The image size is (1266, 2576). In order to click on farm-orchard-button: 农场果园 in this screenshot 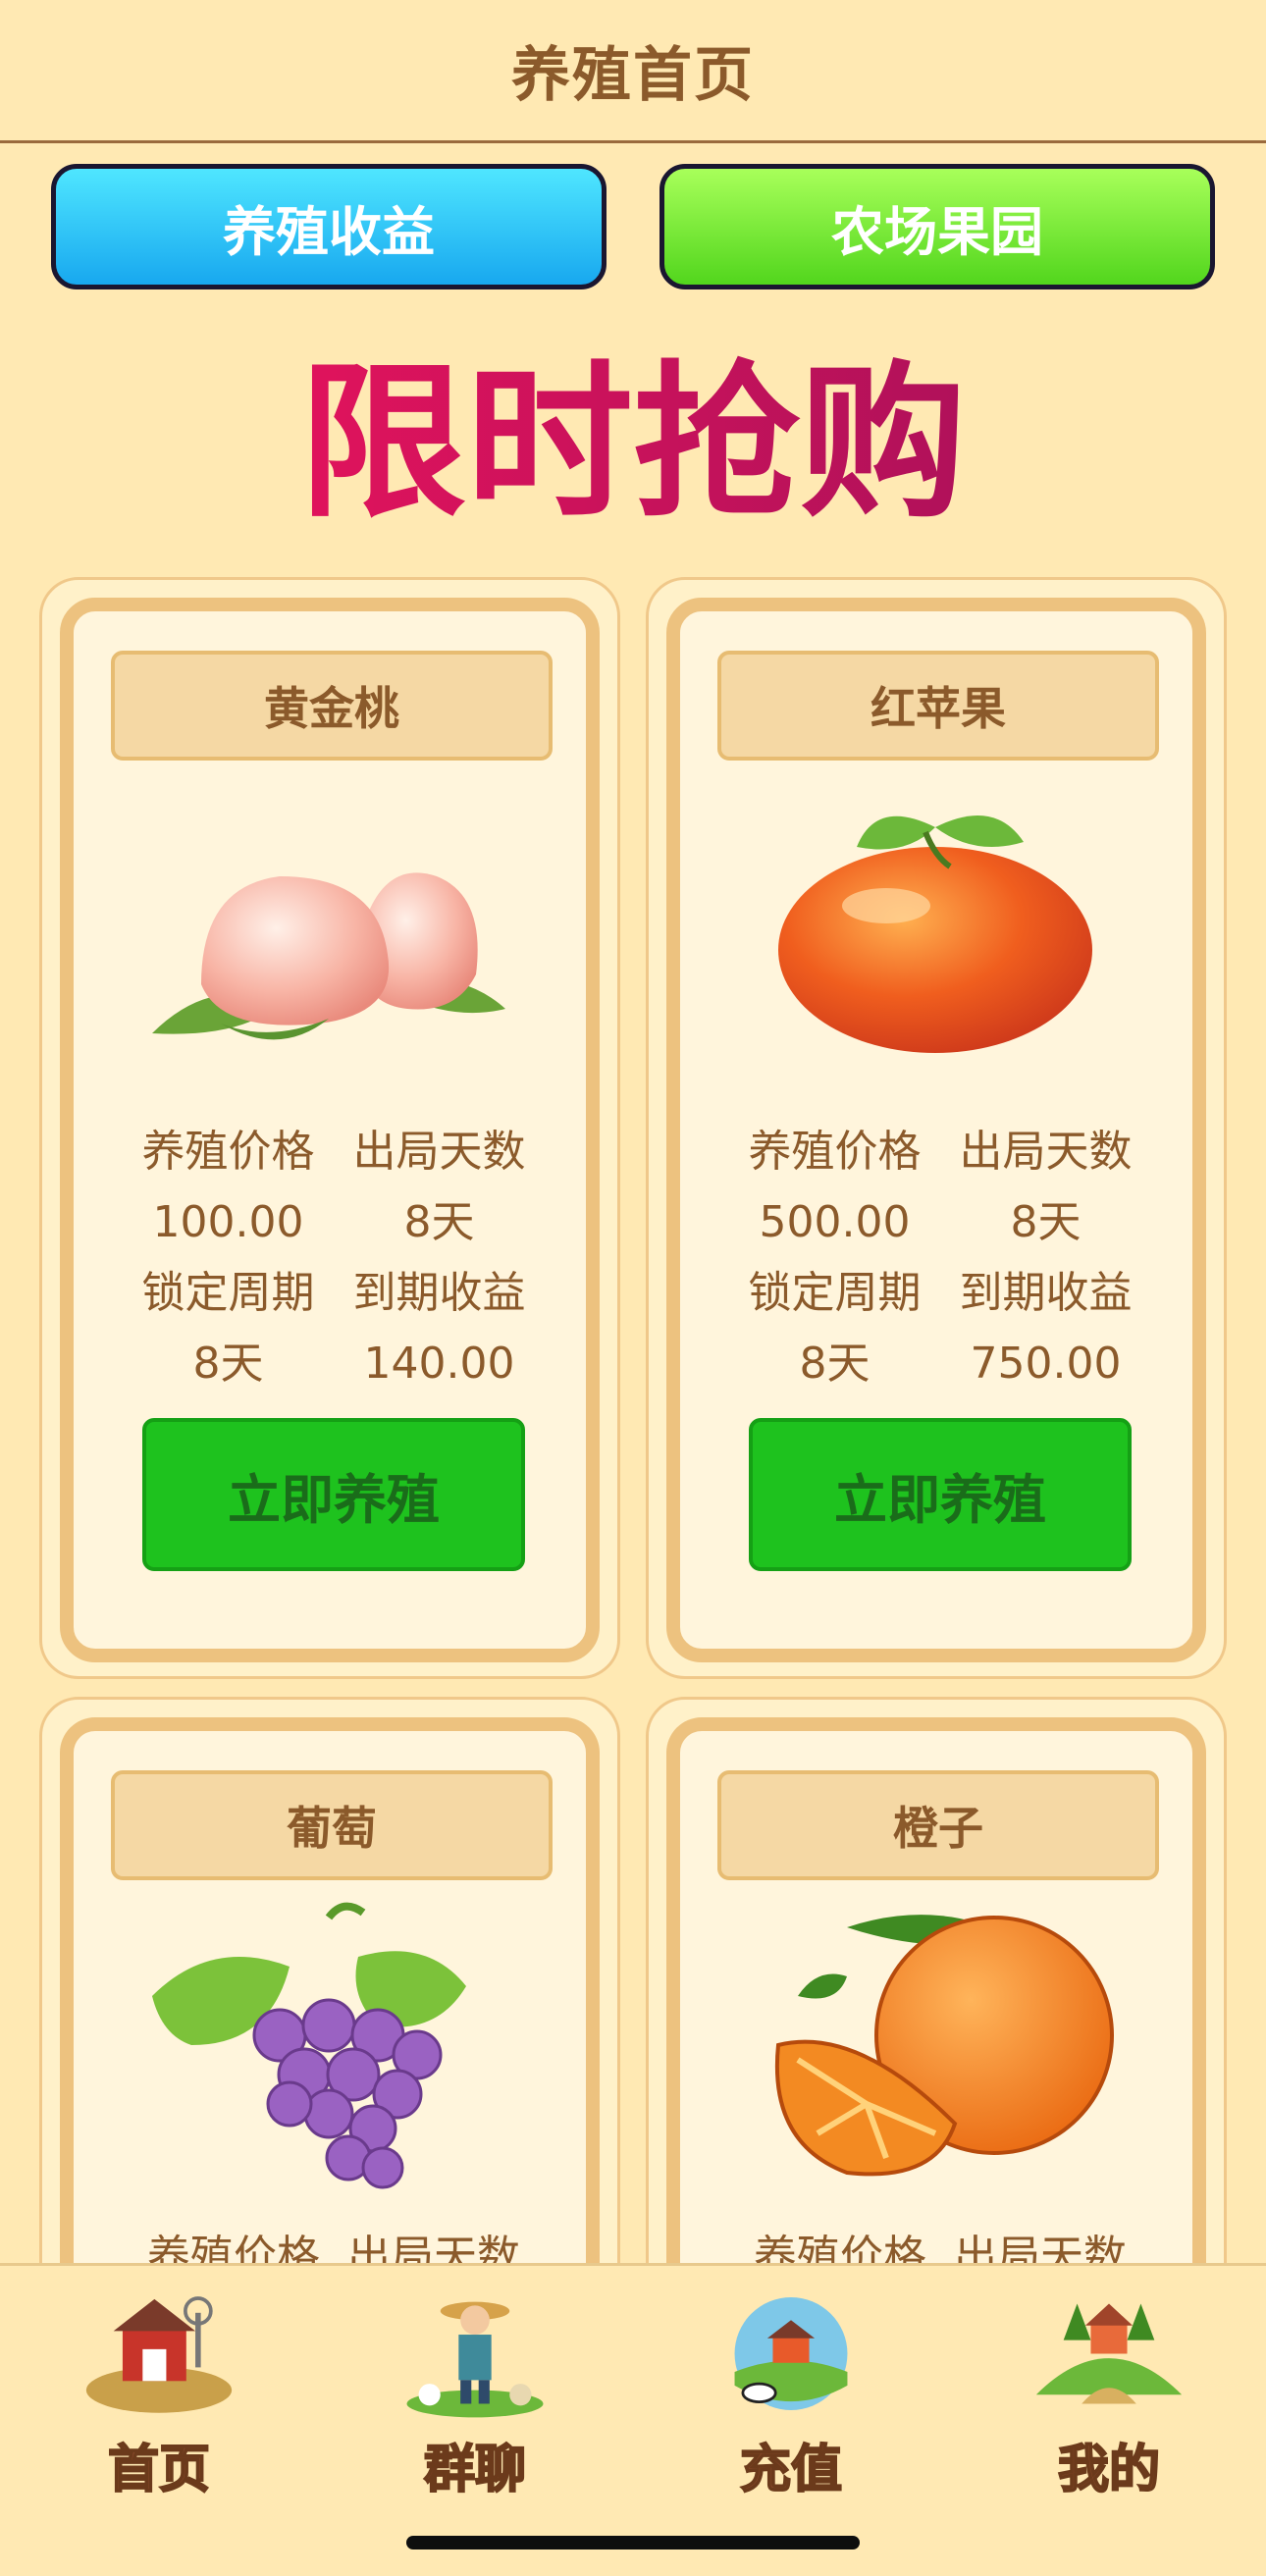, I will do `click(937, 226)`.